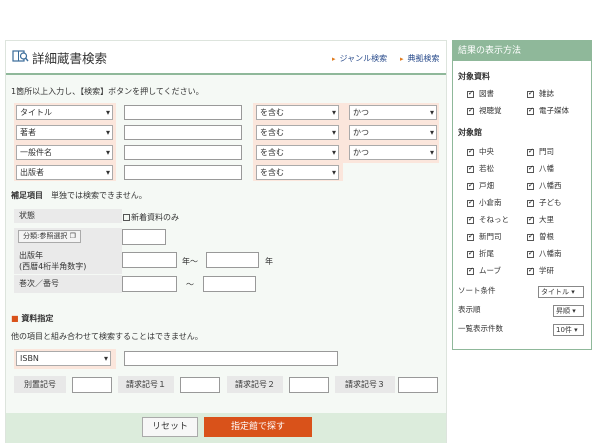 This screenshot has width=595, height=443. What do you see at coordinates (190, 261) in the screenshot?
I see `year-from-suffix: 年～` at bounding box center [190, 261].